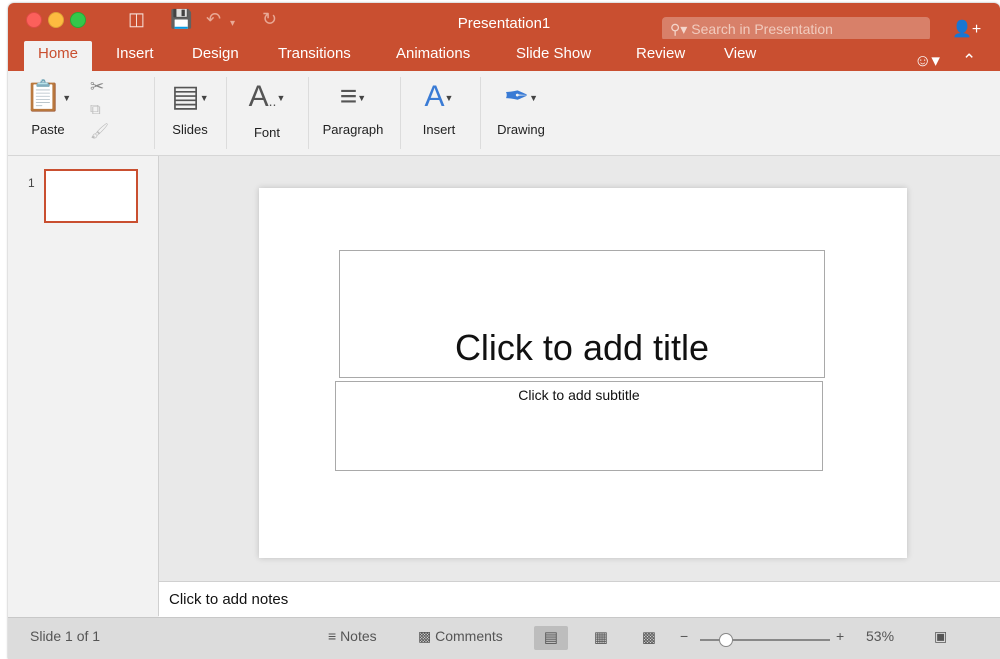 The height and width of the screenshot is (659, 1000). Describe the element at coordinates (267, 96) in the screenshot. I see `font-icon: A..▼` at that location.